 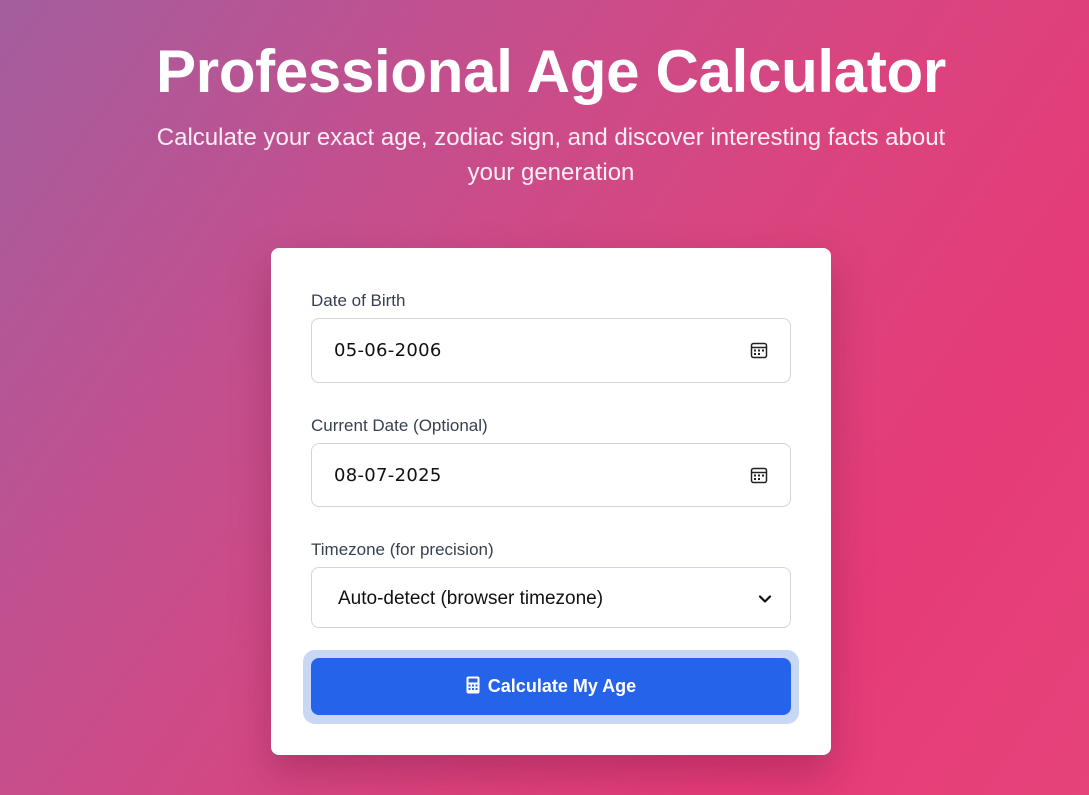 What do you see at coordinates (399, 425) in the screenshot?
I see `current-date-label: Current Date (Optional)` at bounding box center [399, 425].